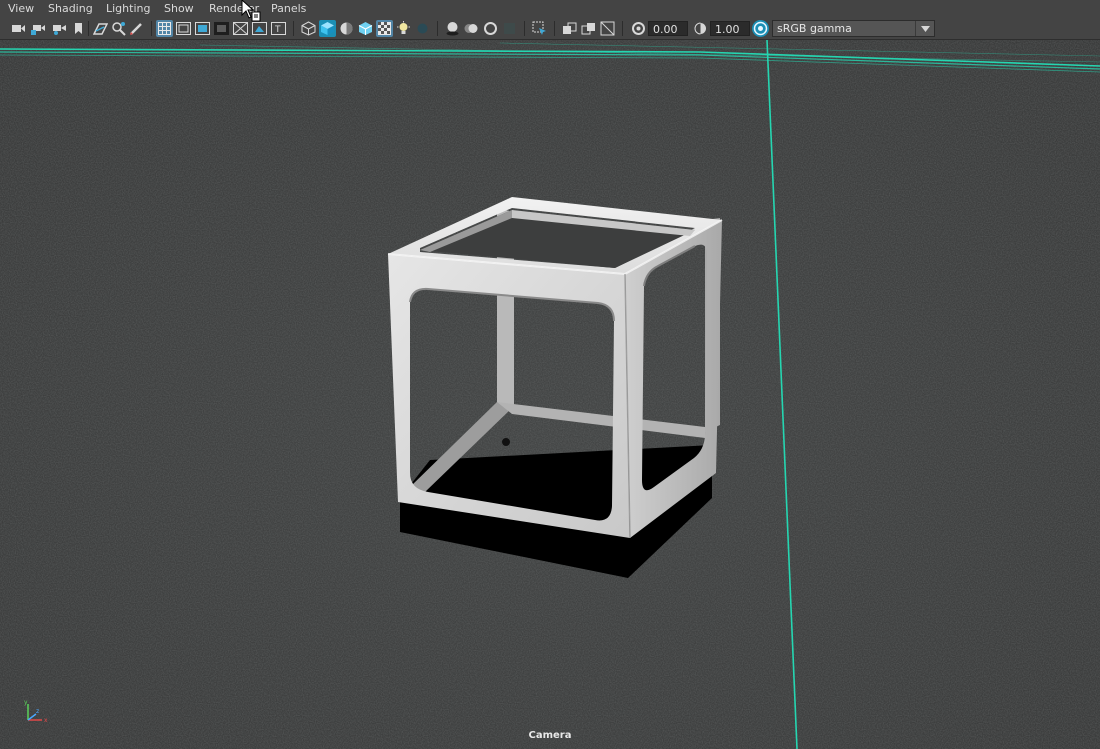 The height and width of the screenshot is (749, 1100). What do you see at coordinates (136, 28) in the screenshot?
I see `grease-pencil-icon` at bounding box center [136, 28].